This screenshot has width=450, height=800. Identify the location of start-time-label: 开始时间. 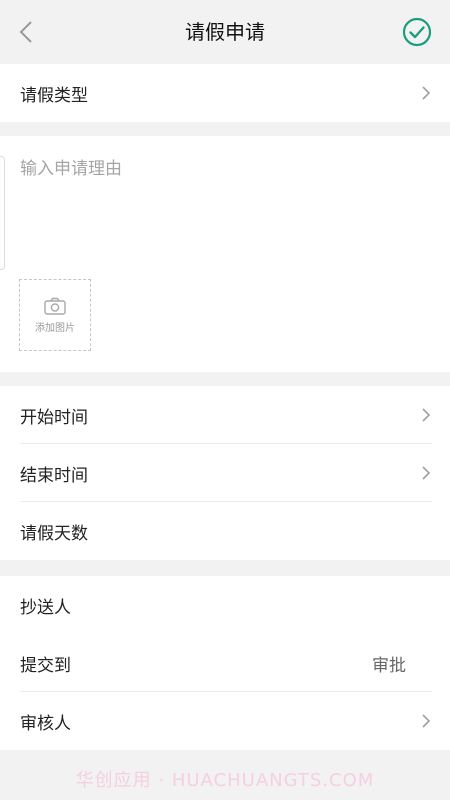
(54, 417).